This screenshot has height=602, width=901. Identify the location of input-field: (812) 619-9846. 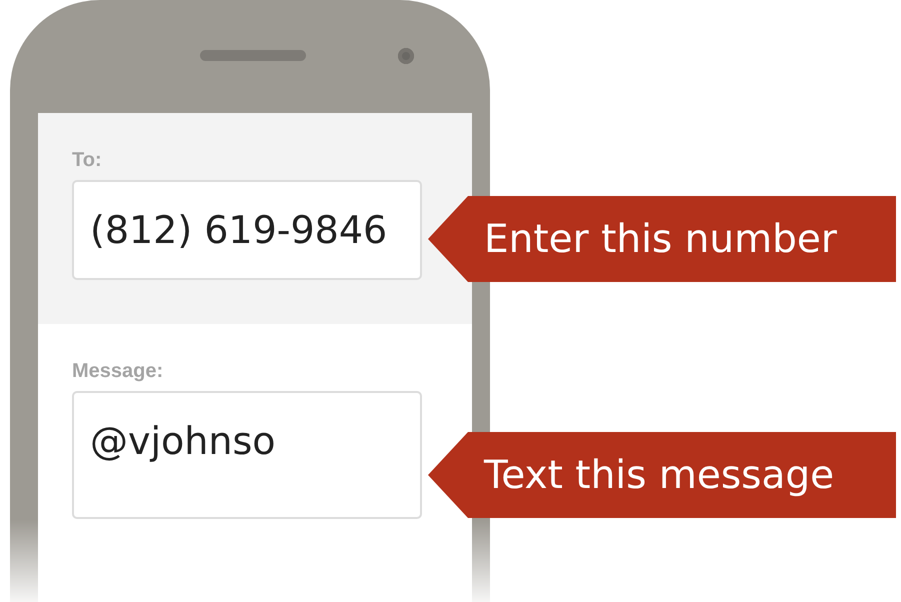
(247, 230).